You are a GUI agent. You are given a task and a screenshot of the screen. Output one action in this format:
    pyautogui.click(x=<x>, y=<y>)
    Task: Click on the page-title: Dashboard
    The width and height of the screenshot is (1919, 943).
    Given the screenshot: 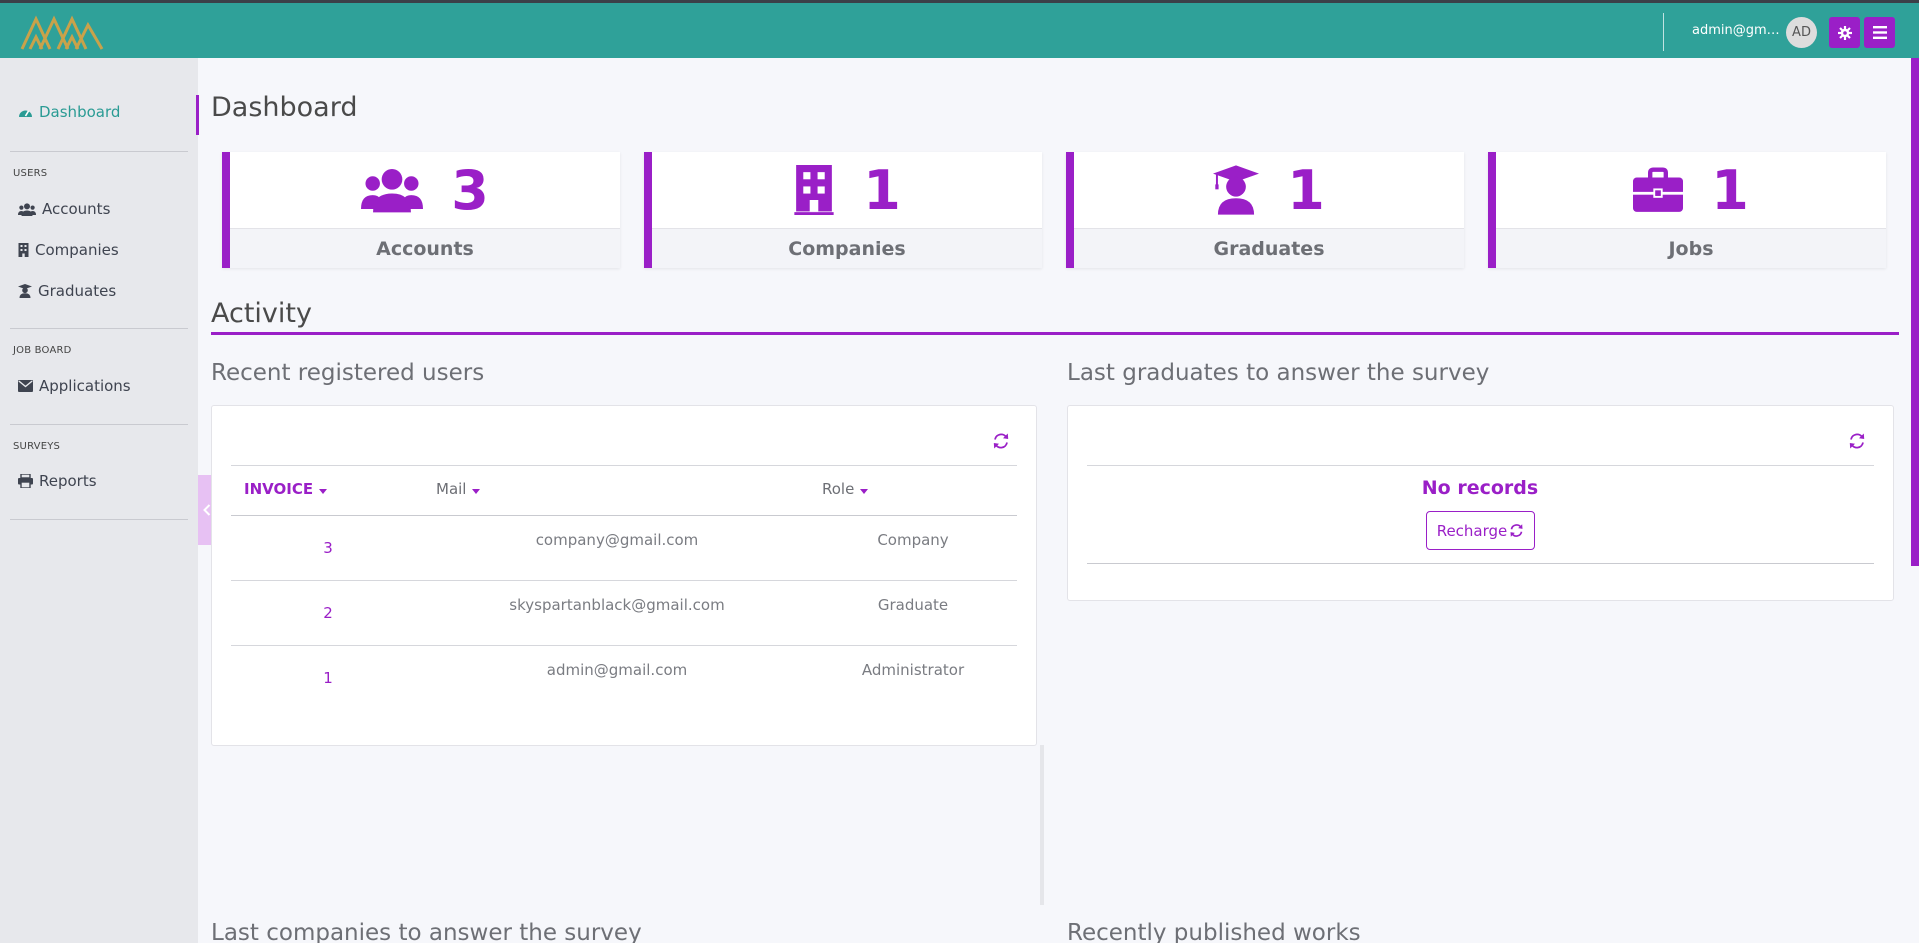 What is the action you would take?
    pyautogui.click(x=284, y=107)
    